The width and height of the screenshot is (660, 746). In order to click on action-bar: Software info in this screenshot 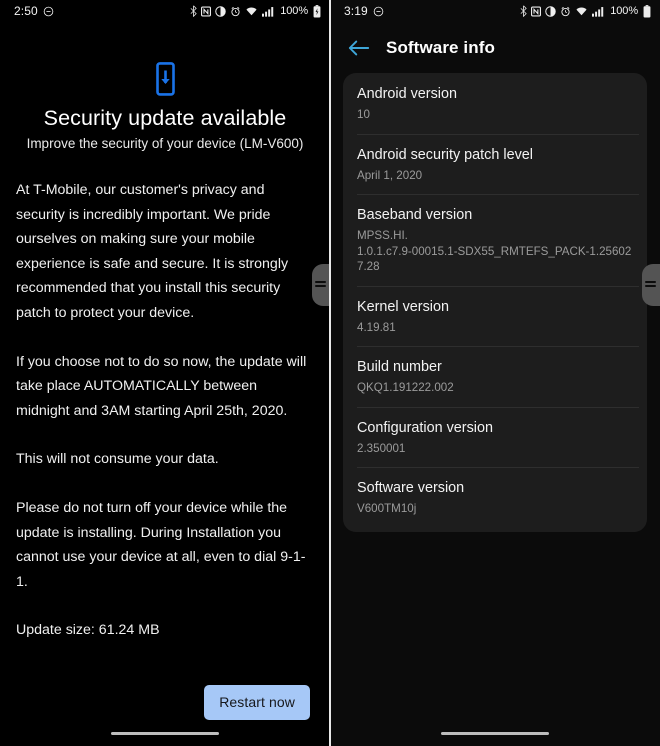, I will do `click(495, 48)`.